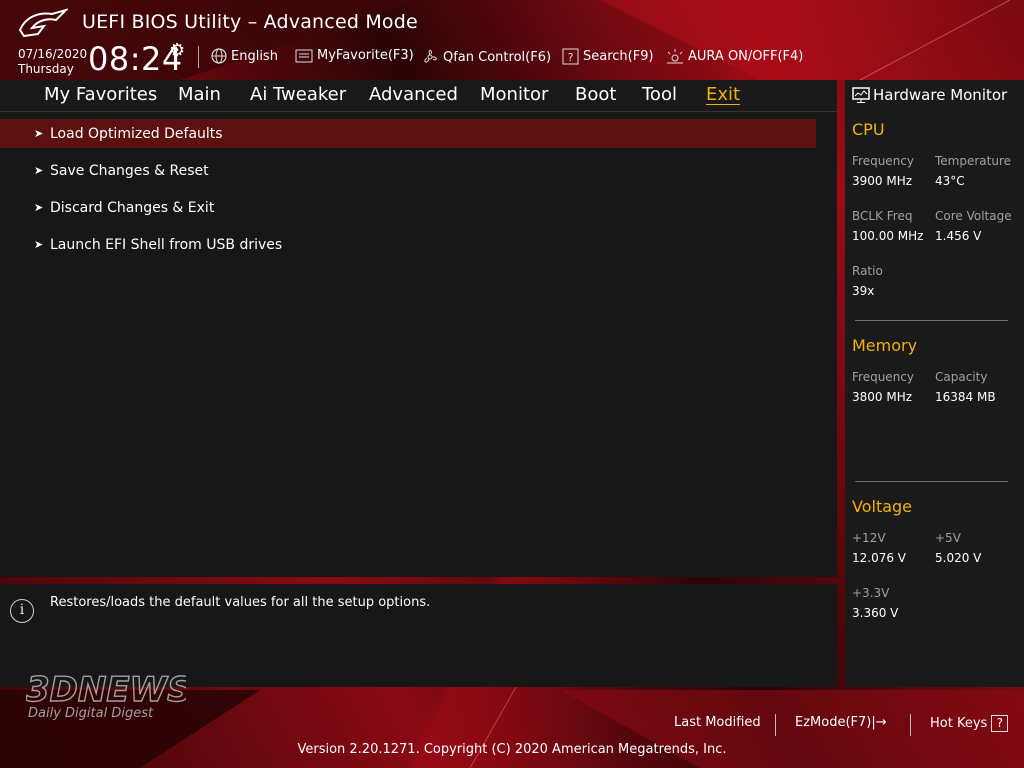  I want to click on tab-boot: Boot, so click(595, 94).